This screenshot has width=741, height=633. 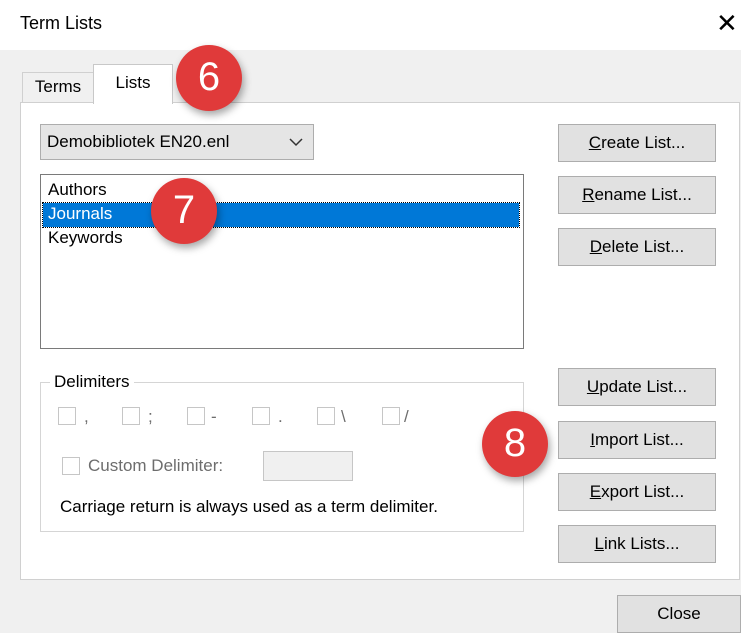 I want to click on delimiter-slash-label: /, so click(x=406, y=416).